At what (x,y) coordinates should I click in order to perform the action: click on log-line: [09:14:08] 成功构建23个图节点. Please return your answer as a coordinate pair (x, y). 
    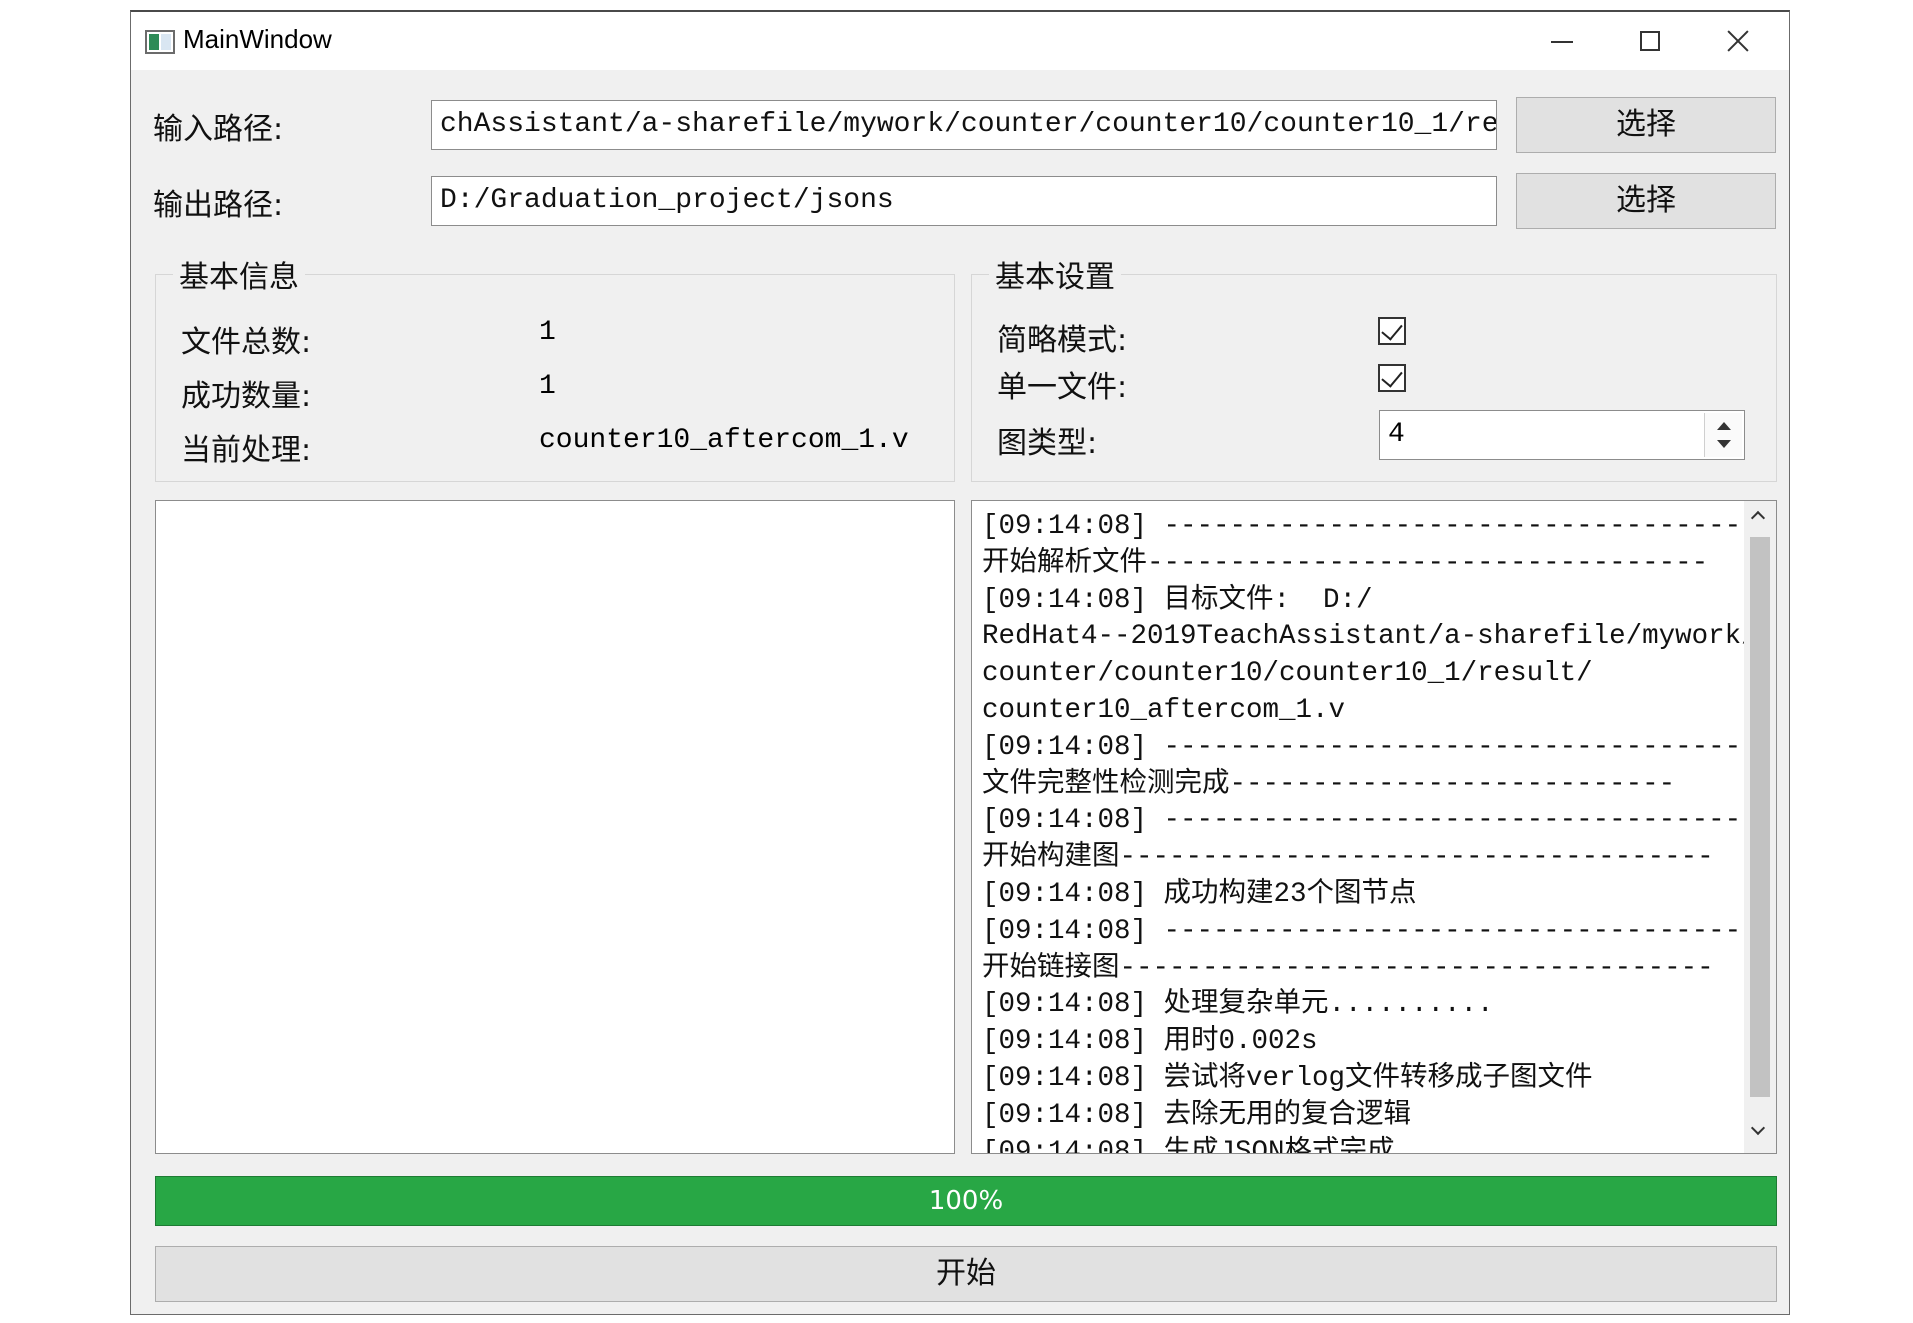
    Looking at the image, I should click on (1199, 894).